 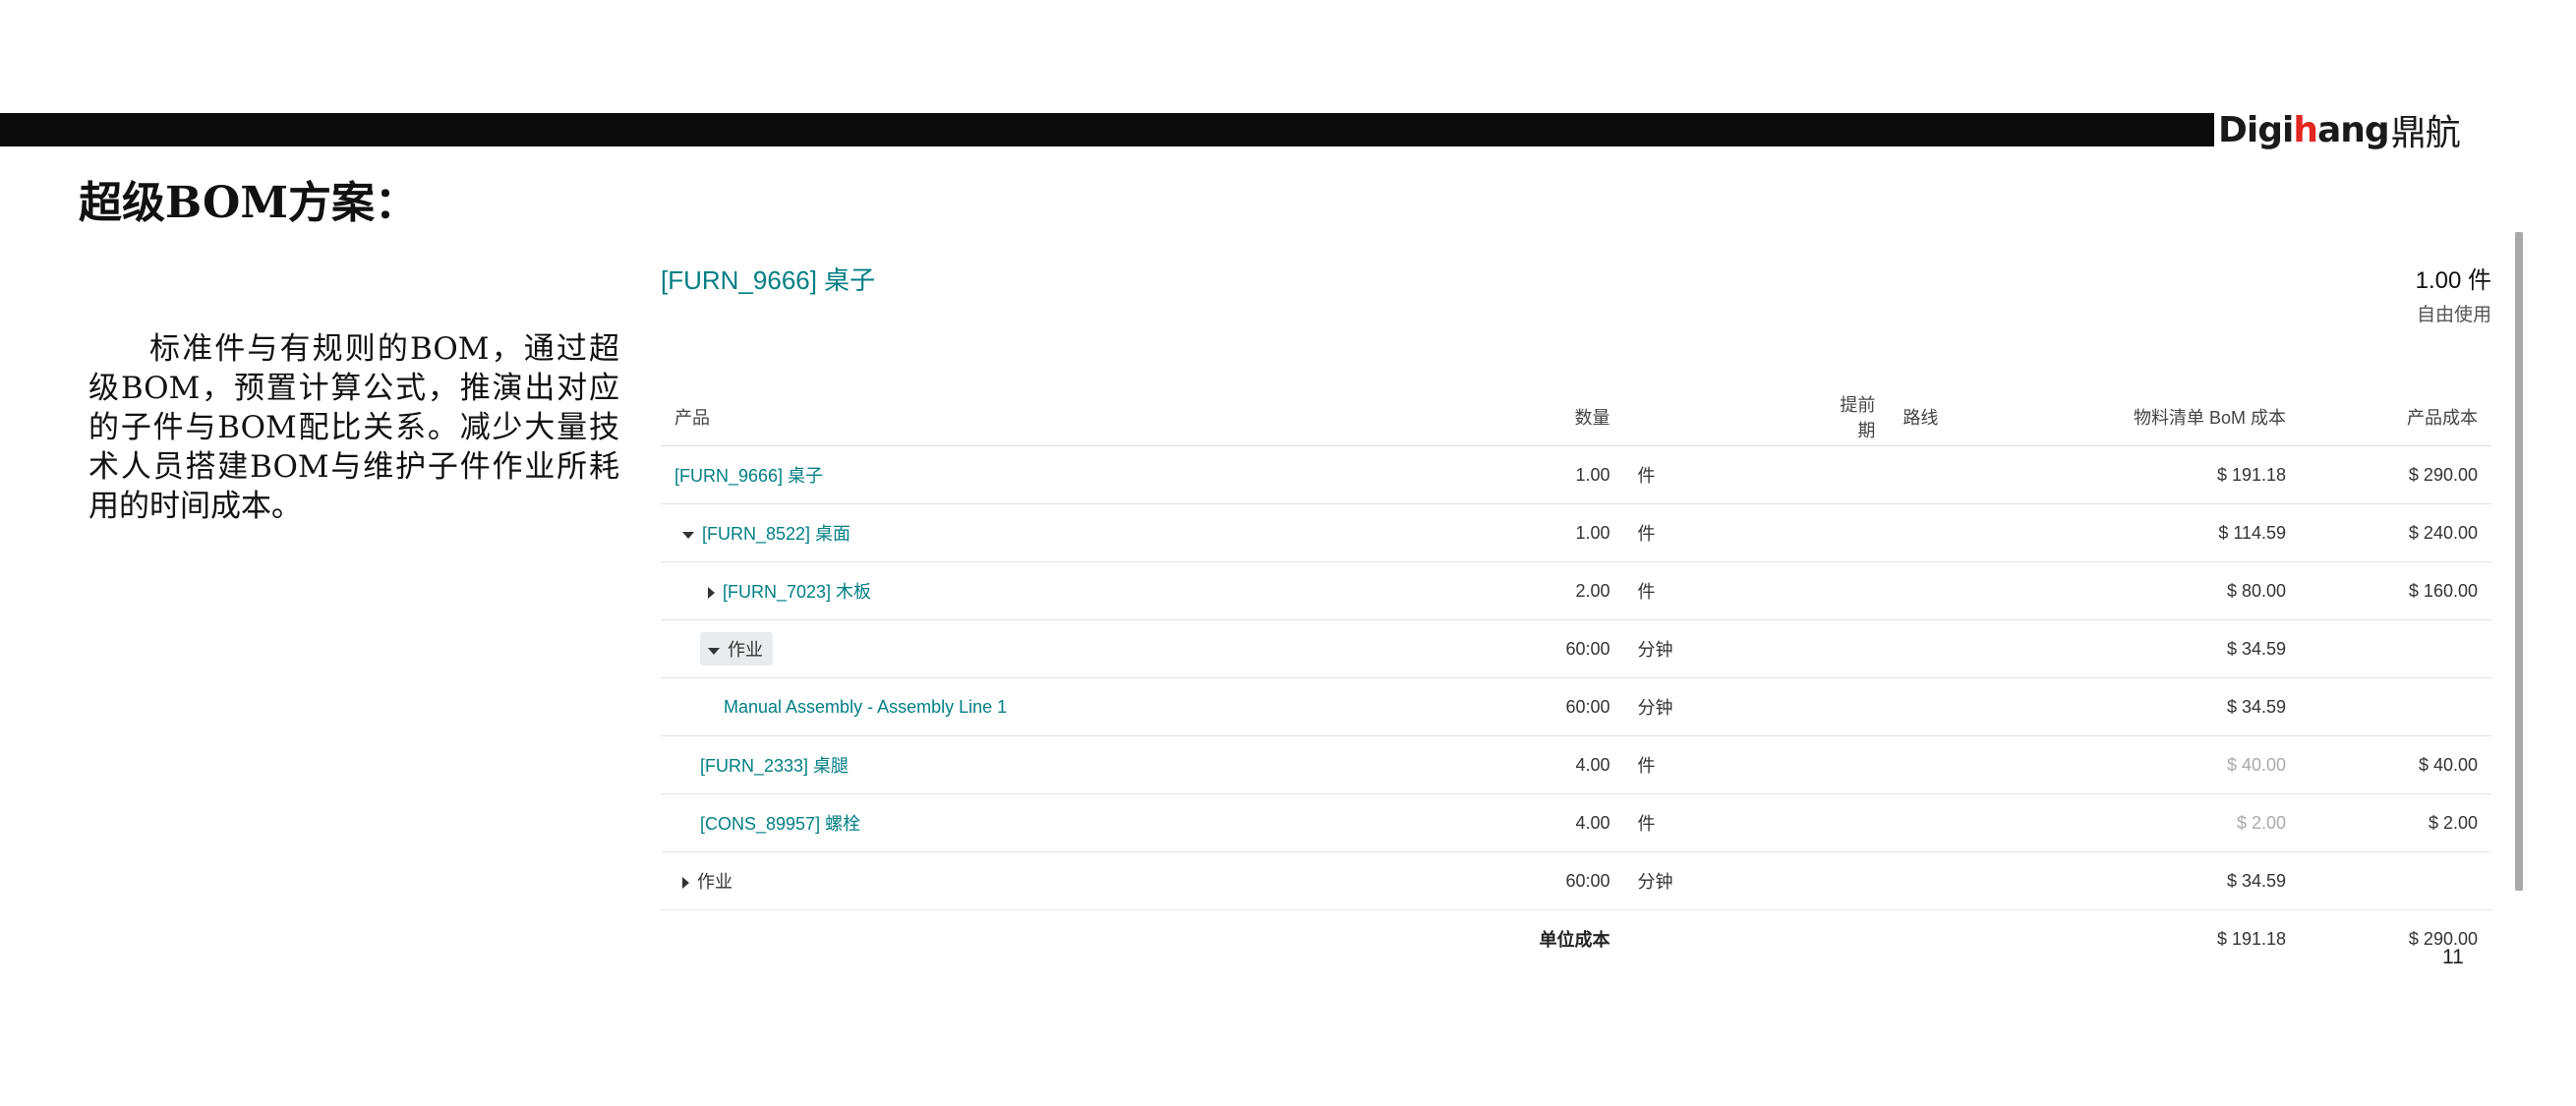 I want to click on product-cost-cell: $ 290.00, so click(x=2395, y=475).